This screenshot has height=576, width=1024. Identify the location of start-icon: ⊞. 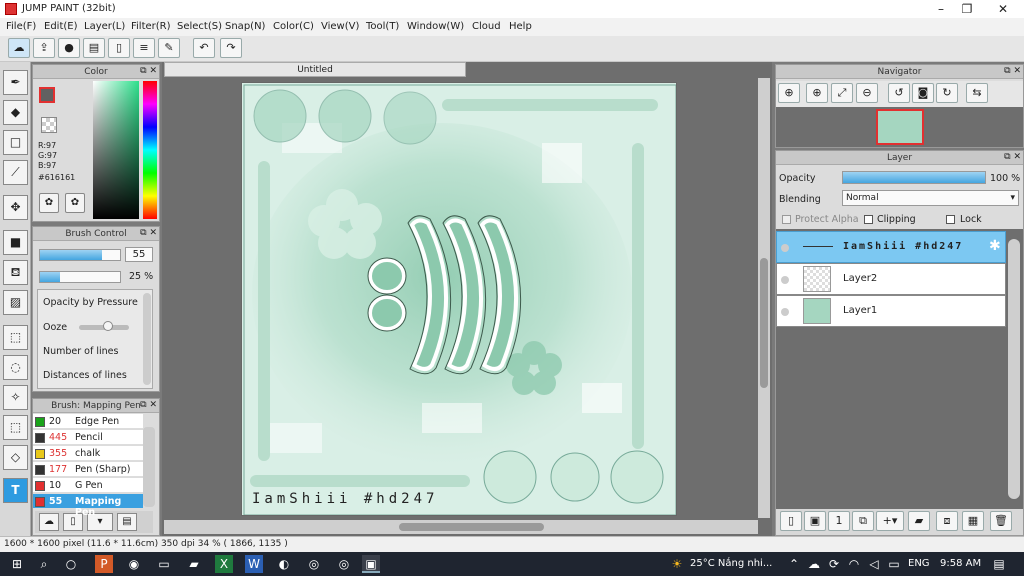
(17, 564).